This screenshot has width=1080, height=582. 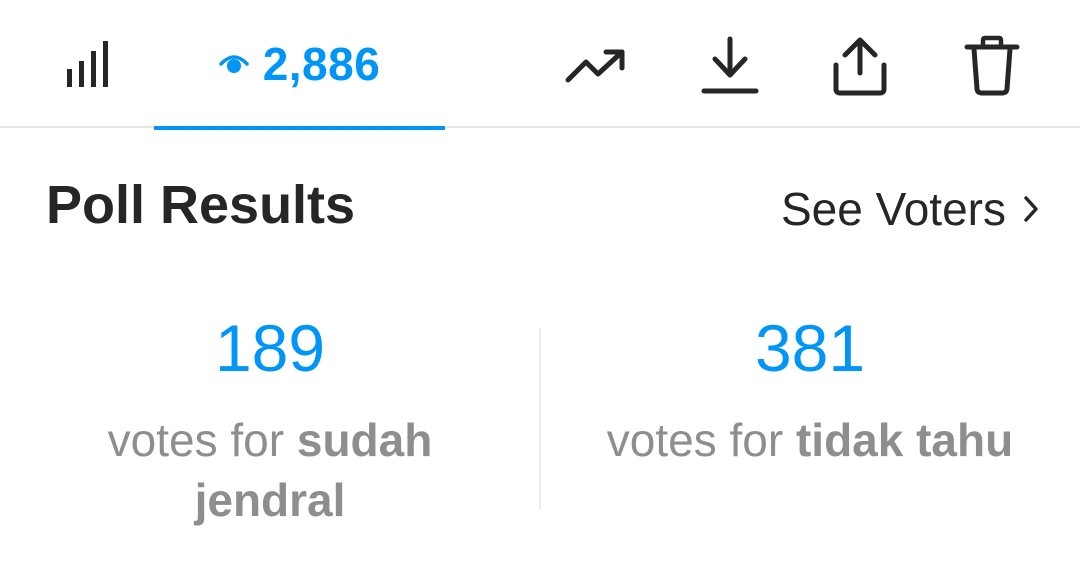 I want to click on viewer-count-group: 2,886, so click(x=299, y=64).